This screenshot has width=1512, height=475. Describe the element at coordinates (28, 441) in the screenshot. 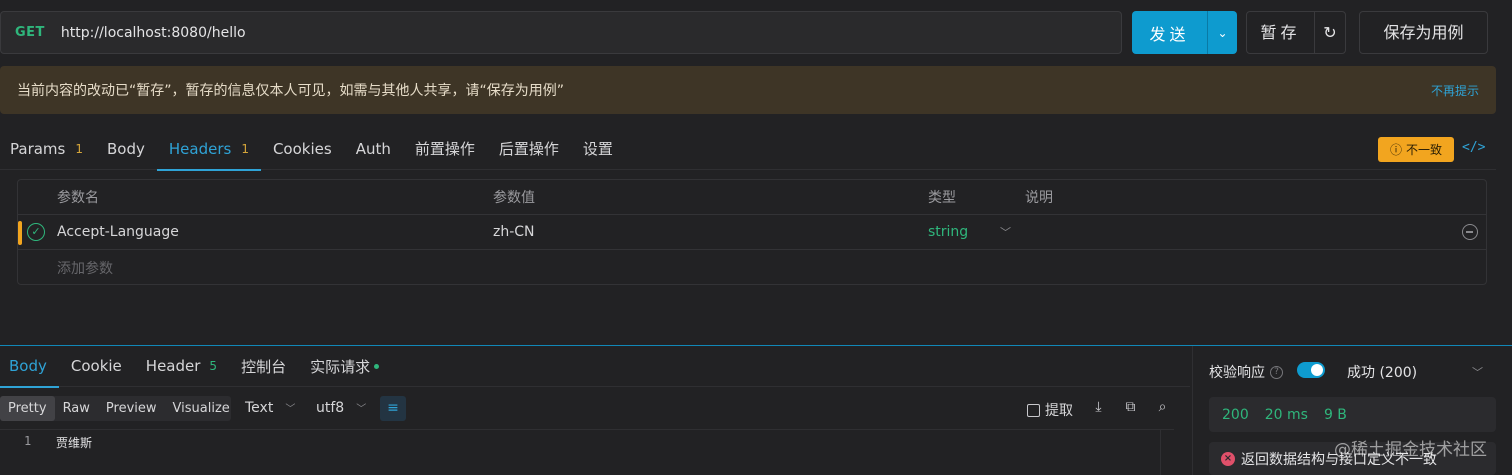

I see `line-number: 1` at that location.